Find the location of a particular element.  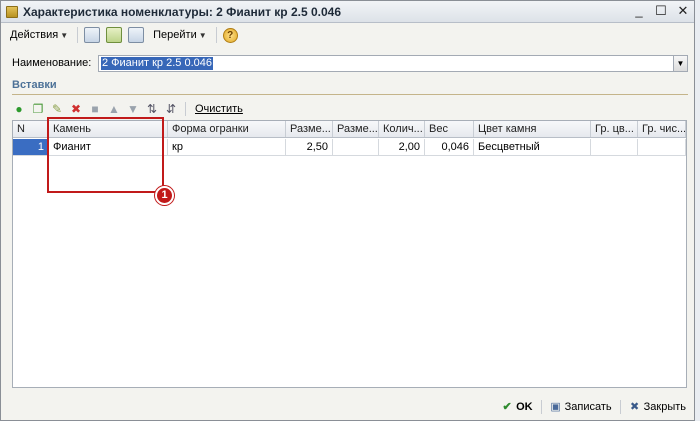

cell-size-1: 2,50 is located at coordinates (309, 147).